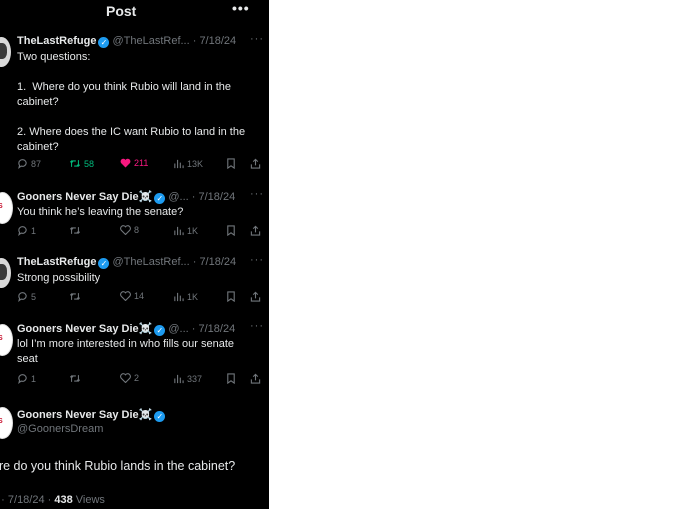 This screenshot has width=678, height=509. I want to click on more-options-icon: •••, so click(241, 8).